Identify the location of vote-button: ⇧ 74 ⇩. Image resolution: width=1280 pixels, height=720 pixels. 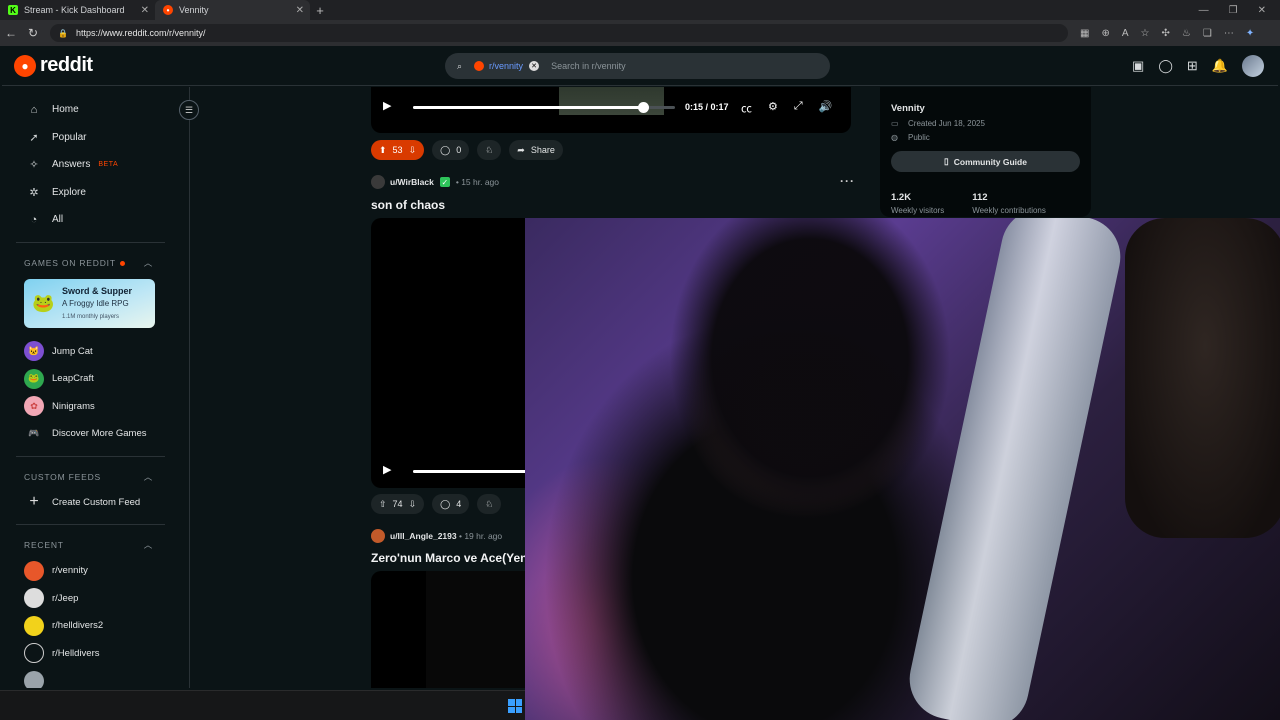
(398, 504).